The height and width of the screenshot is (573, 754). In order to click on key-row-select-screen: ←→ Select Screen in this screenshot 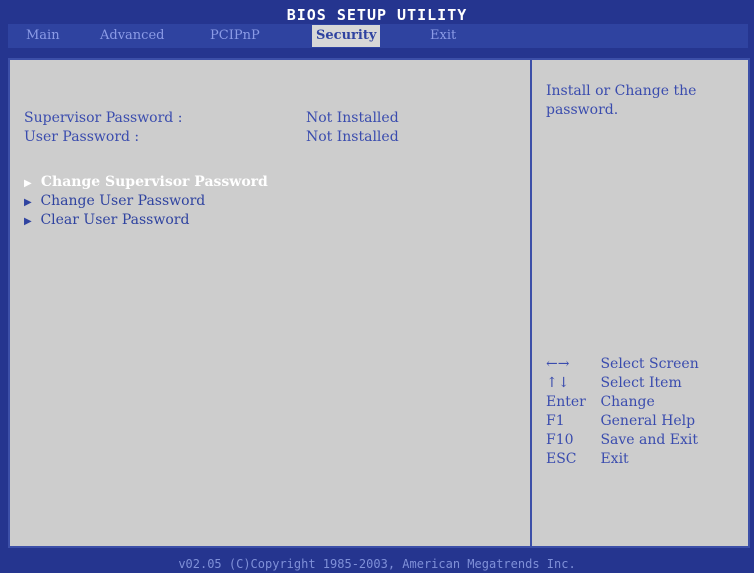, I will do `click(643, 364)`.